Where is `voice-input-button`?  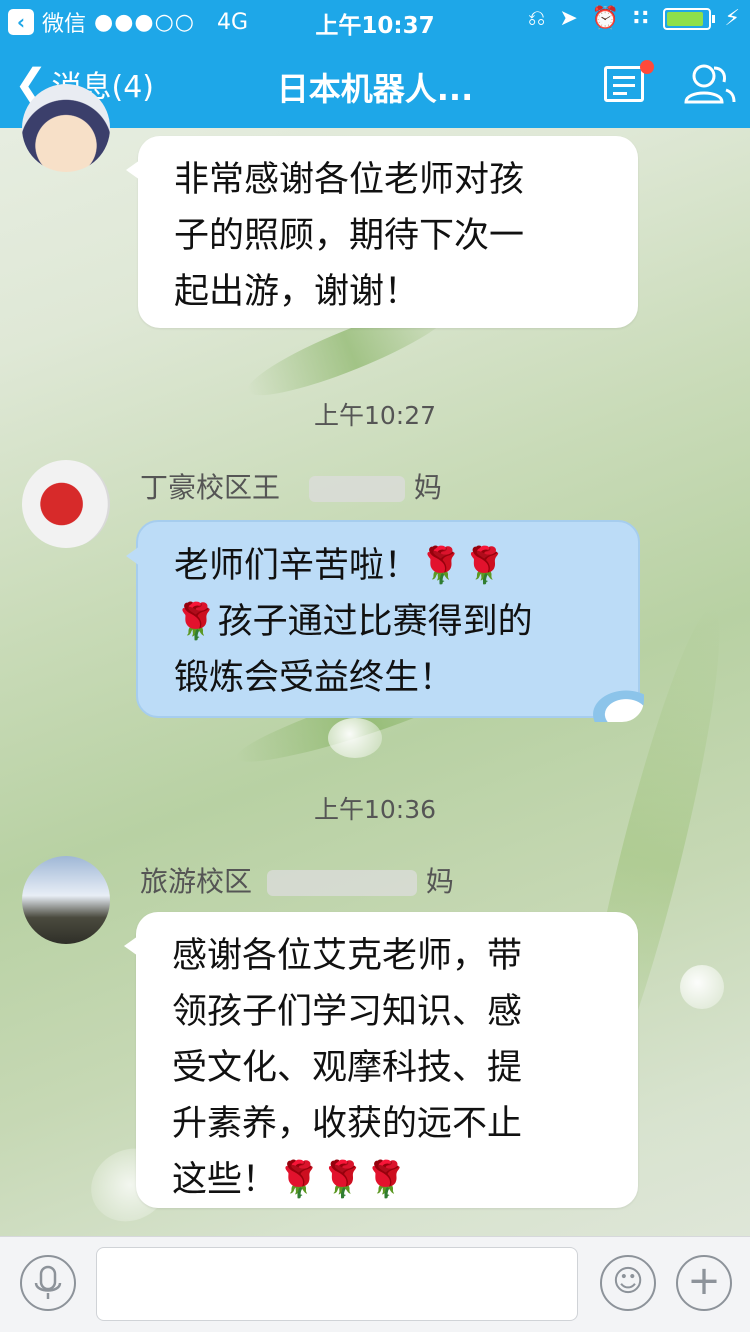
voice-input-button is located at coordinates (48, 1283).